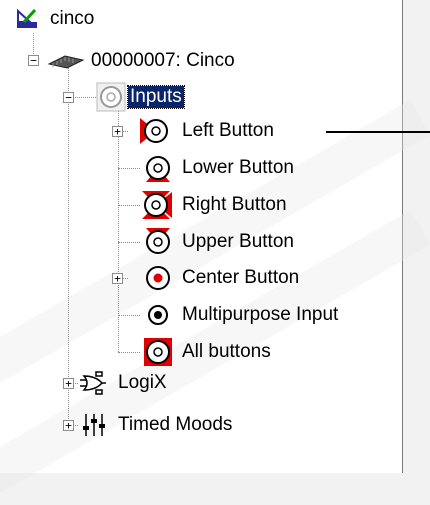  What do you see at coordinates (234, 204) in the screenshot?
I see `tree-node-label: Right Button` at bounding box center [234, 204].